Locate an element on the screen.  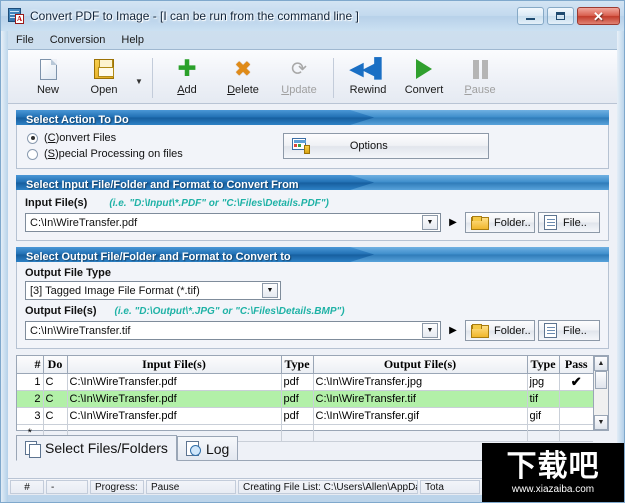
options-button: Options is located at coordinates (385, 146).